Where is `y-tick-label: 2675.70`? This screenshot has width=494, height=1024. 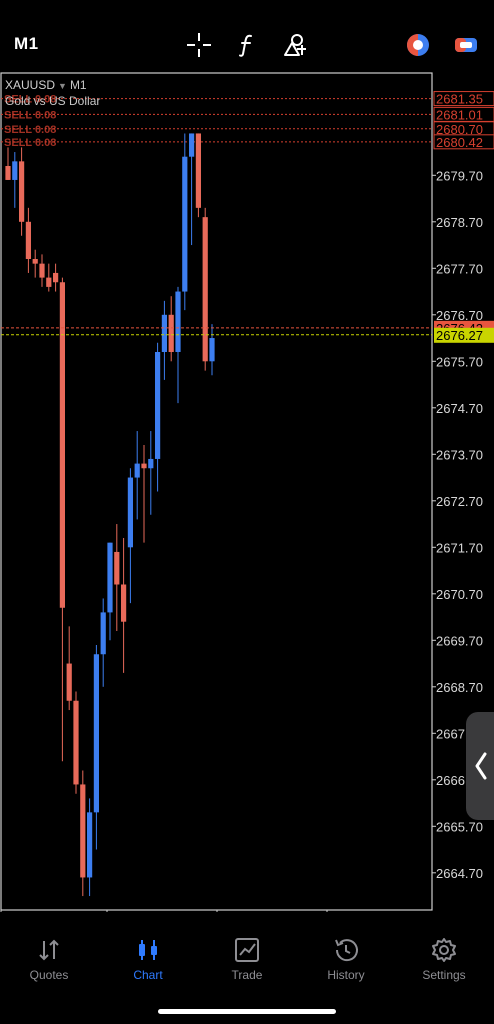 y-tick-label: 2675.70 is located at coordinates (459, 361).